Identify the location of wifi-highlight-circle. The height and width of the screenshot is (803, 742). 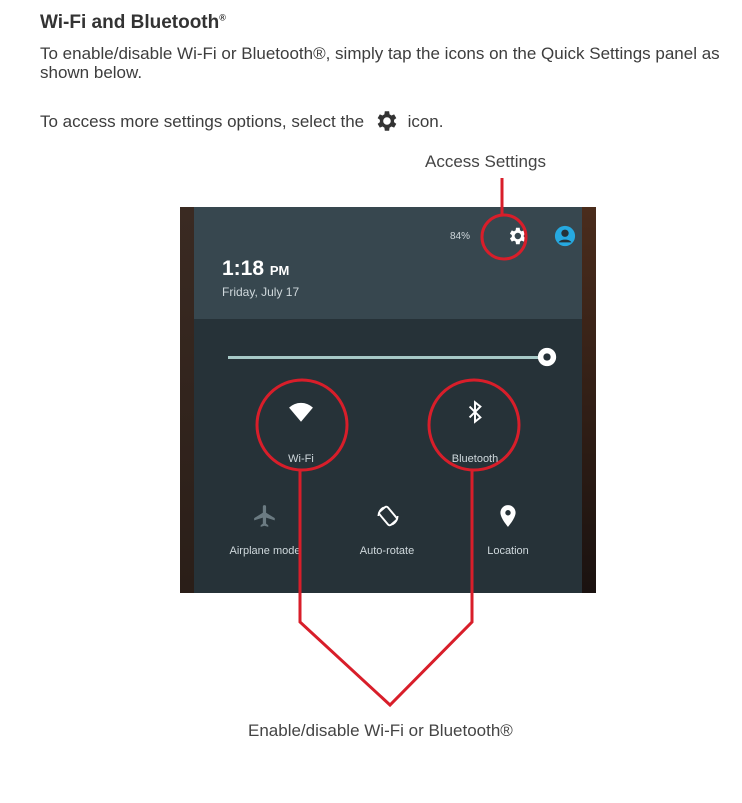
(302, 425).